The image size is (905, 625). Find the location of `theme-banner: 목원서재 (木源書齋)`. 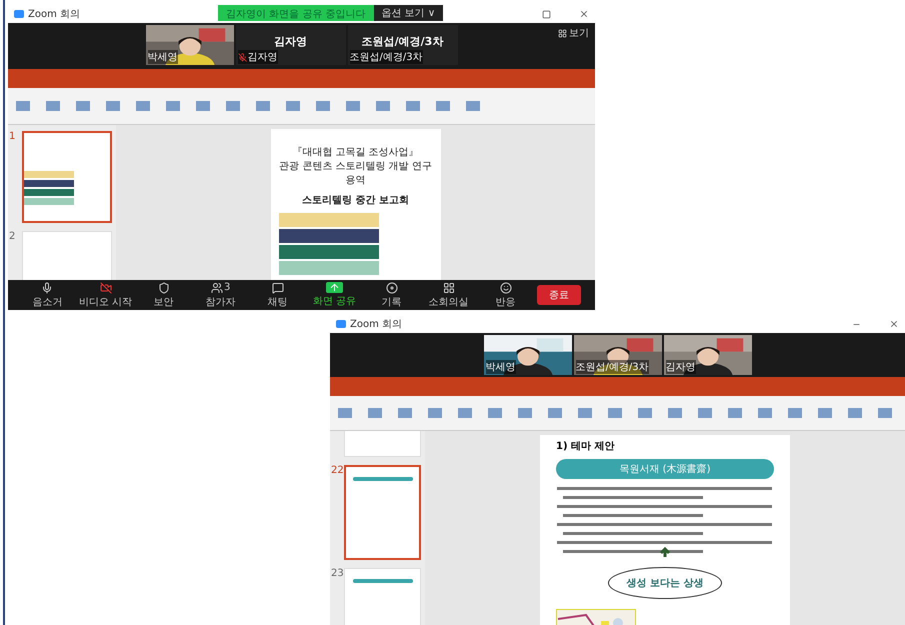

theme-banner: 목원서재 (木源書齋) is located at coordinates (665, 469).